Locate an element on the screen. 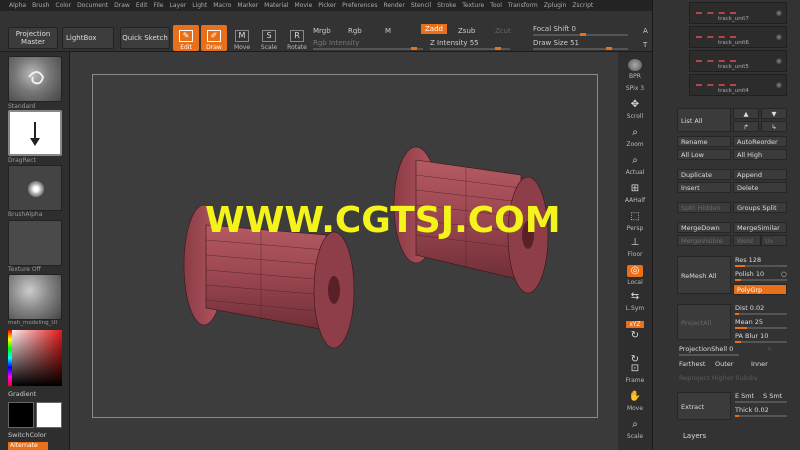 The height and width of the screenshot is (450, 800). subtool-item: track_unit5 ◉ is located at coordinates (738, 61).